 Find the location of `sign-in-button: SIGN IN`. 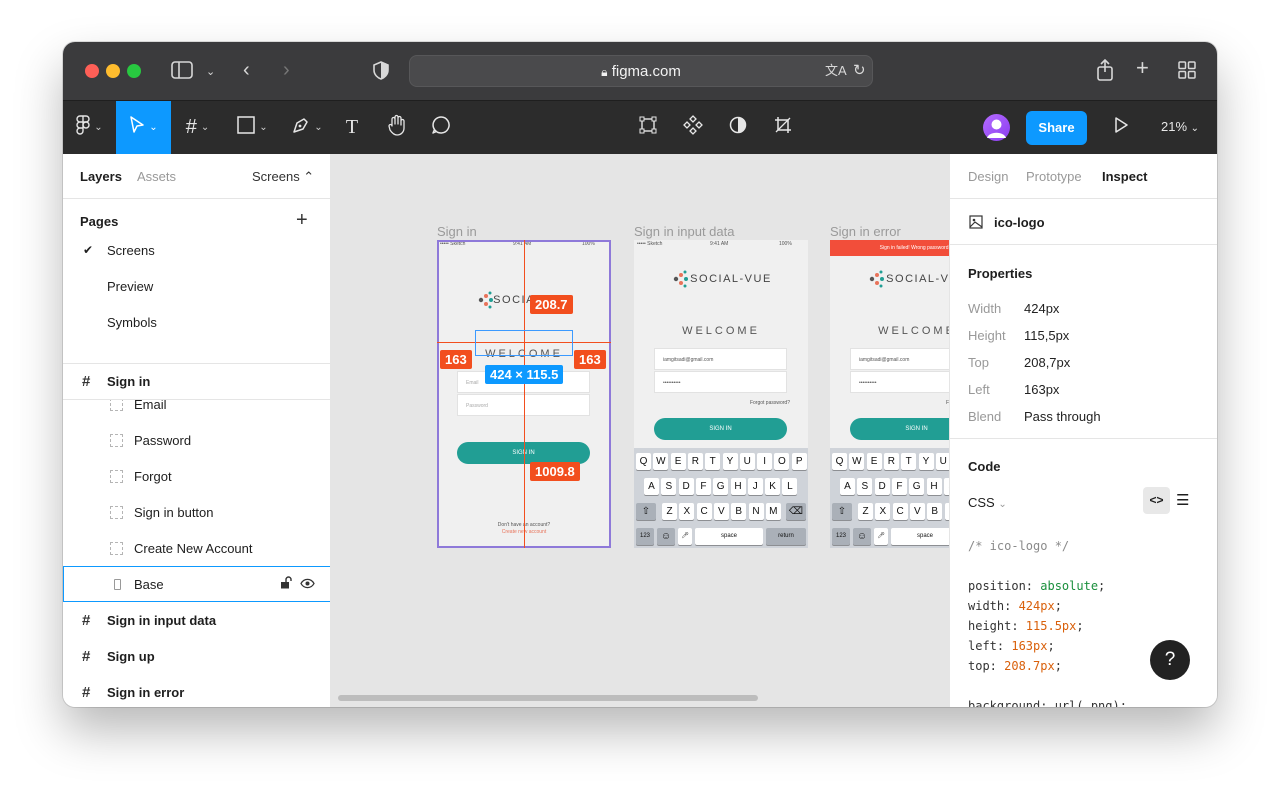

sign-in-button: SIGN IN is located at coordinates (899, 429).